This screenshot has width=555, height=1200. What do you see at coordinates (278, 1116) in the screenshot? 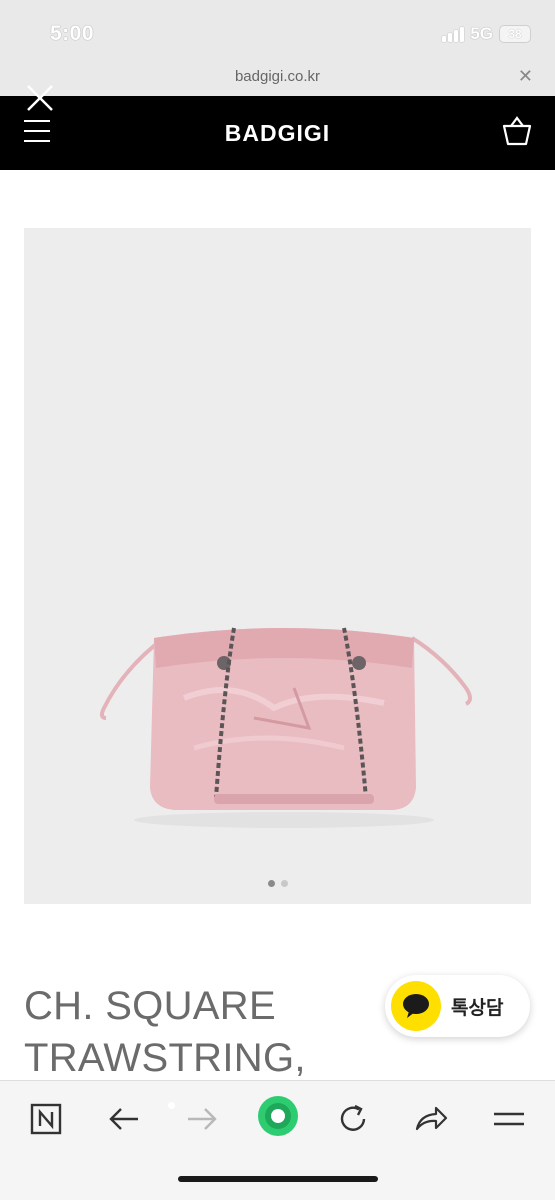
I see `green-home-icon` at bounding box center [278, 1116].